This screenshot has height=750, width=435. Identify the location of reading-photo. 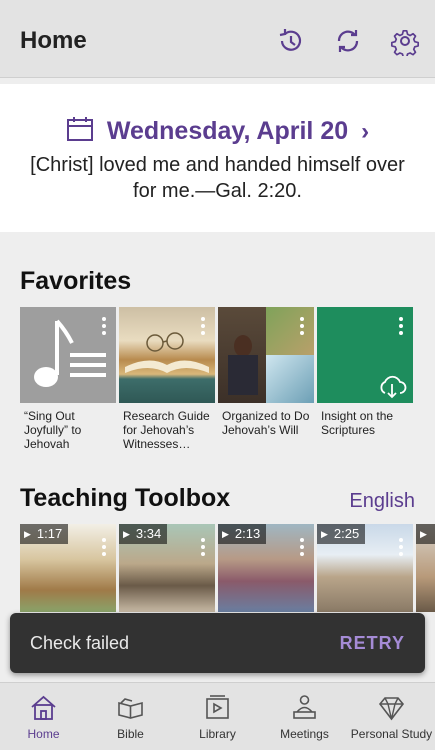
(290, 379).